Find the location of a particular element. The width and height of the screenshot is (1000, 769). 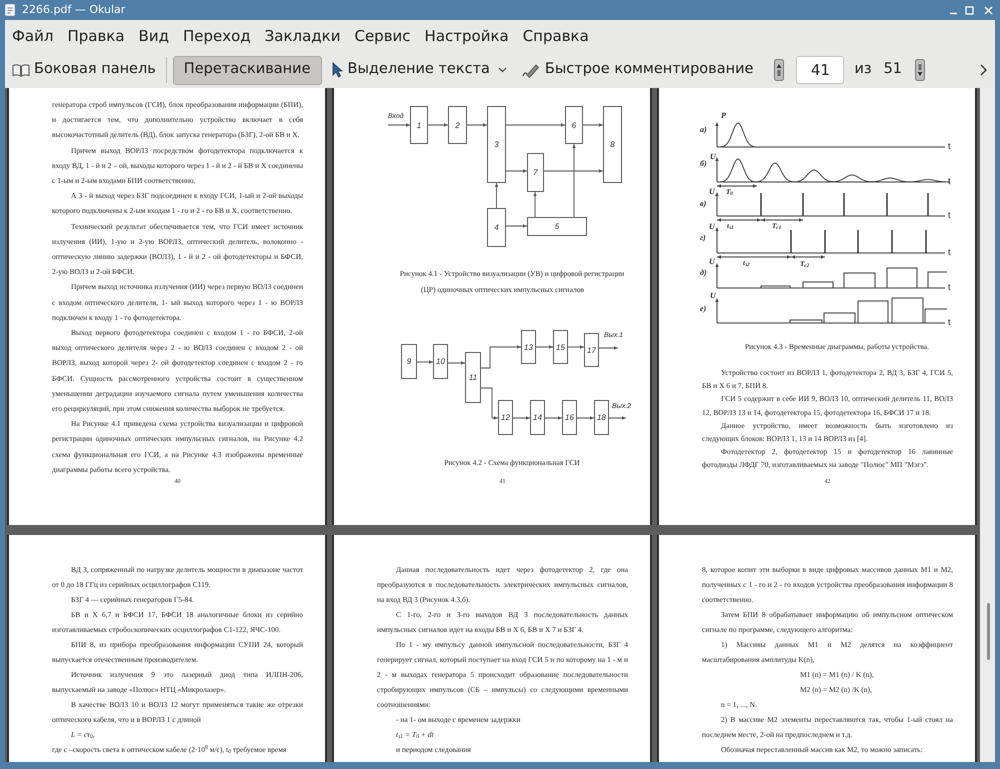

menu-item: Справка is located at coordinates (555, 36).